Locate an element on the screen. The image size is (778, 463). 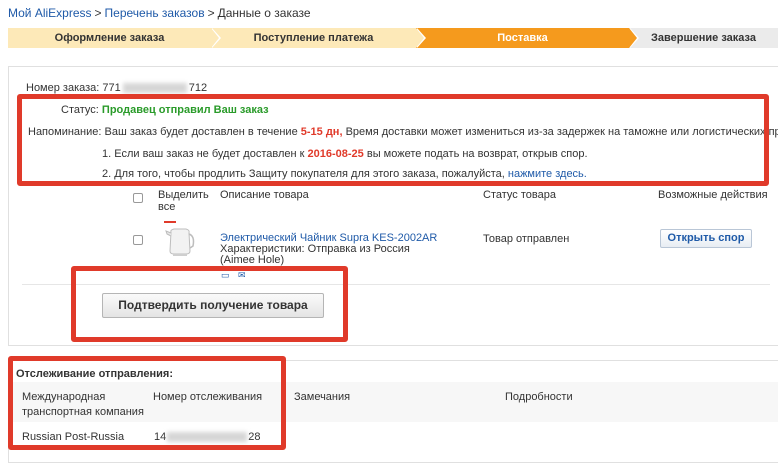
order-number: Номер заказа: 771 712 is located at coordinates (116, 88).